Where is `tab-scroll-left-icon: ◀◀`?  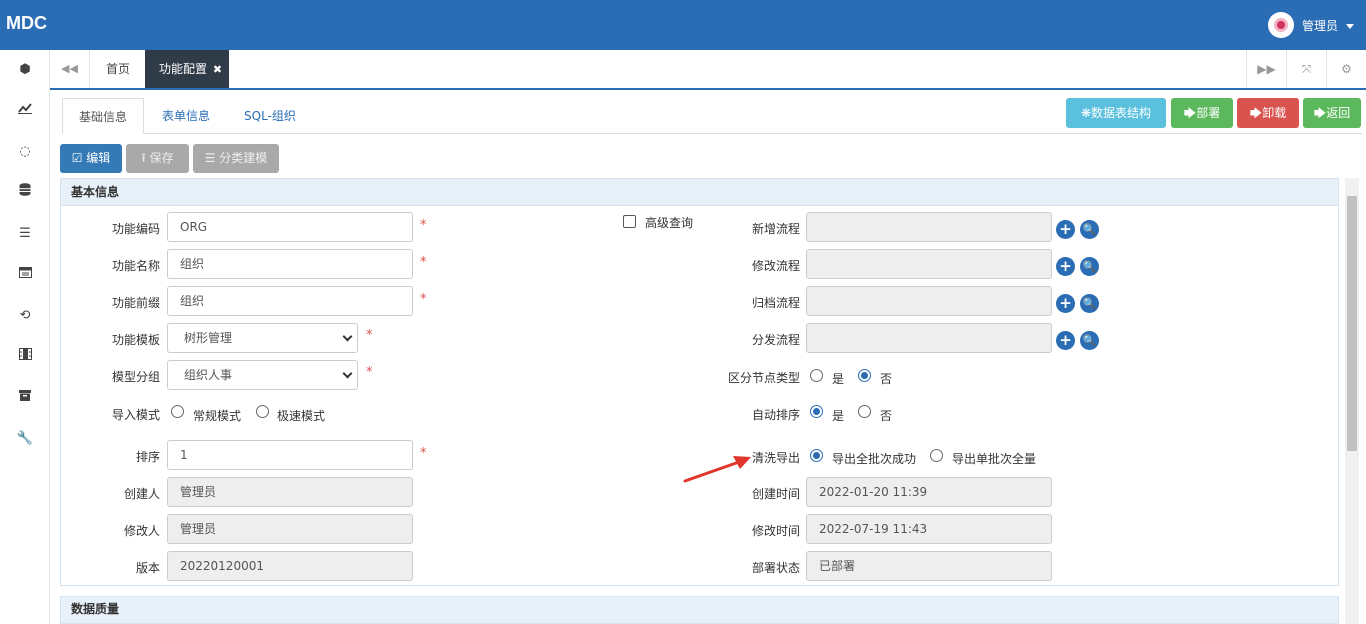
tab-scroll-left-icon: ◀◀ is located at coordinates (70, 69).